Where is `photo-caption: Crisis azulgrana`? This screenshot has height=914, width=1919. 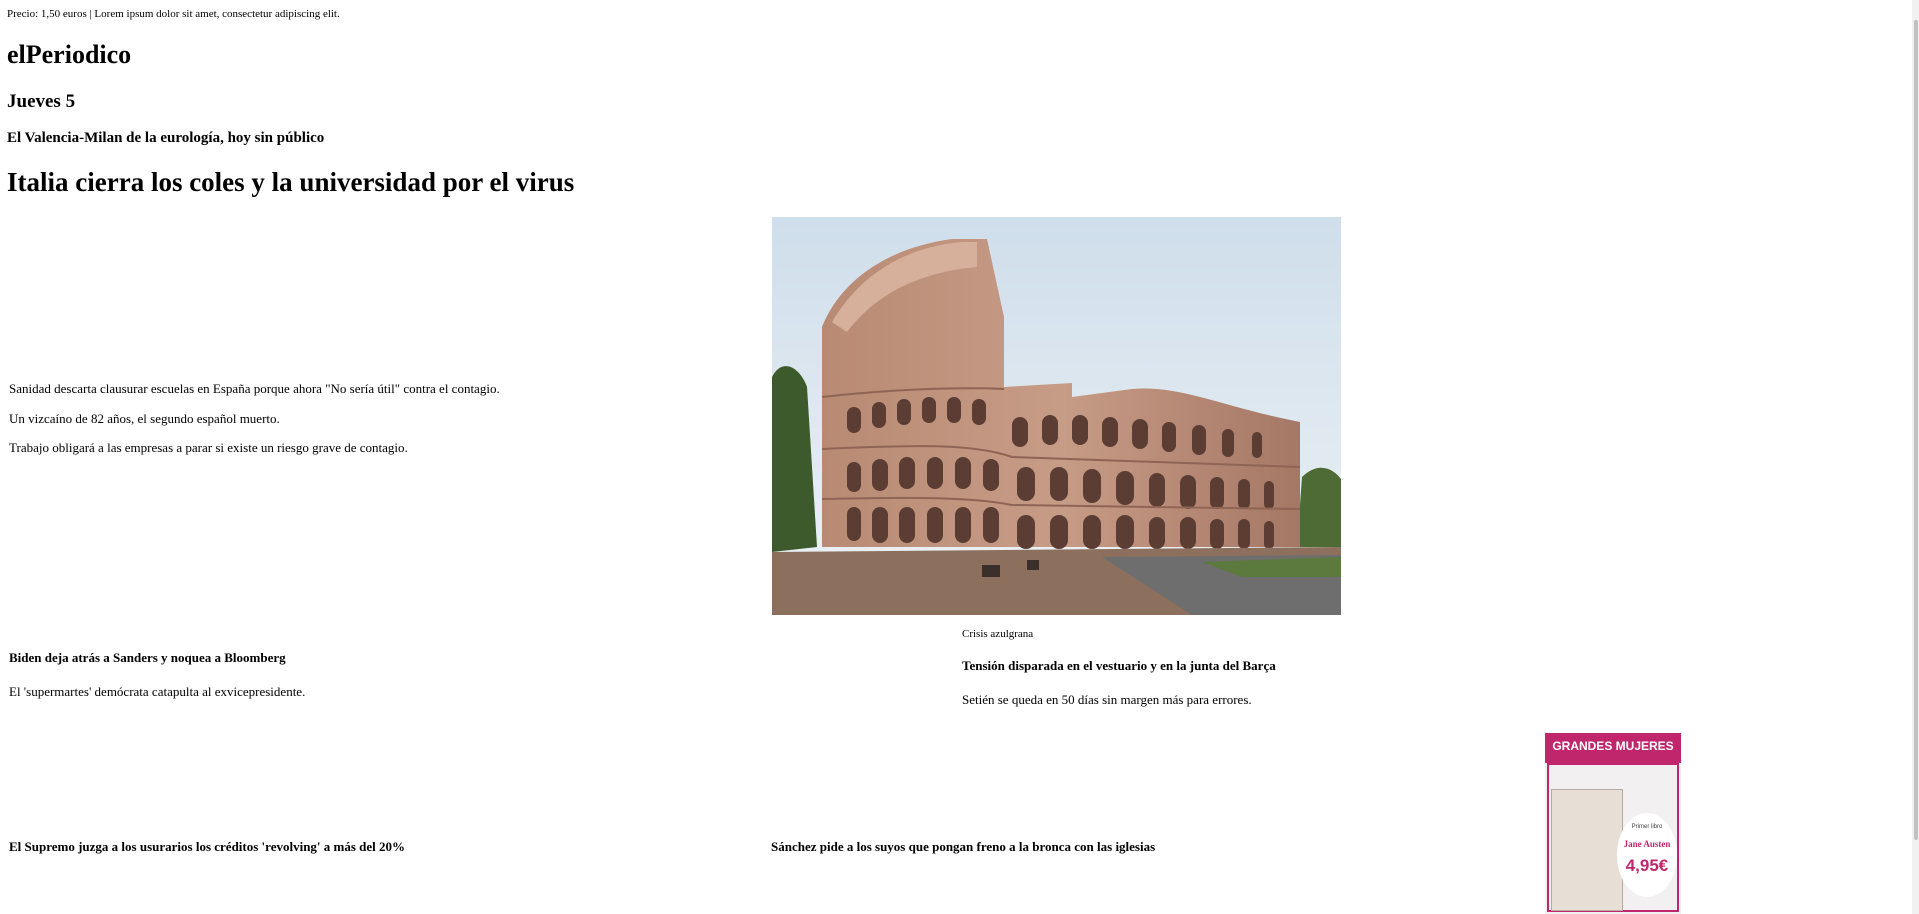
photo-caption: Crisis azulgrana is located at coordinates (998, 634).